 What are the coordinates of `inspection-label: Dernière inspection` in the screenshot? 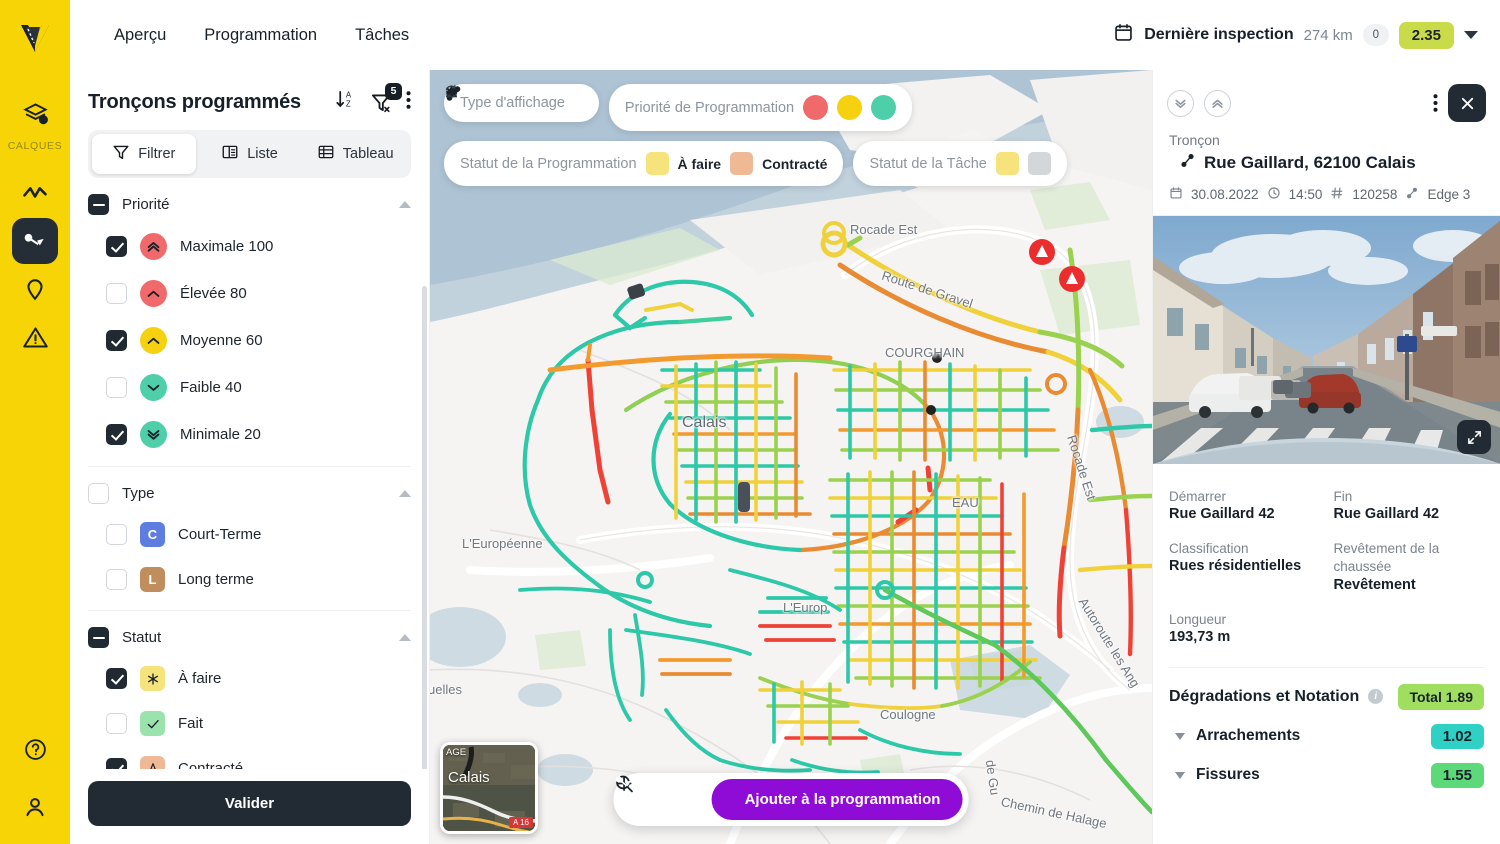 It's located at (1219, 34).